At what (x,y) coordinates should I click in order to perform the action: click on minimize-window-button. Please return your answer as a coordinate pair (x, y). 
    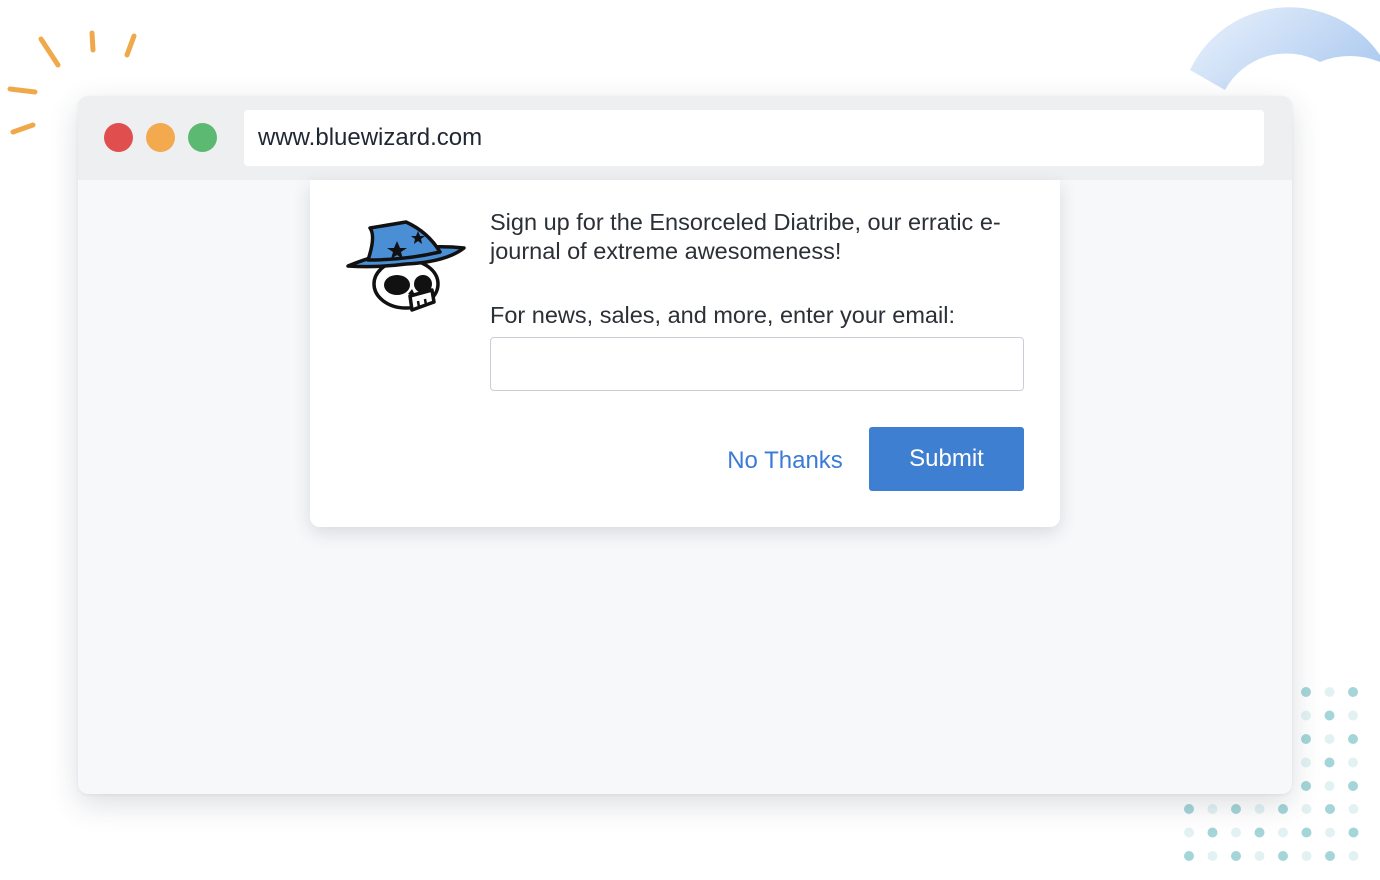
    Looking at the image, I should click on (160, 137).